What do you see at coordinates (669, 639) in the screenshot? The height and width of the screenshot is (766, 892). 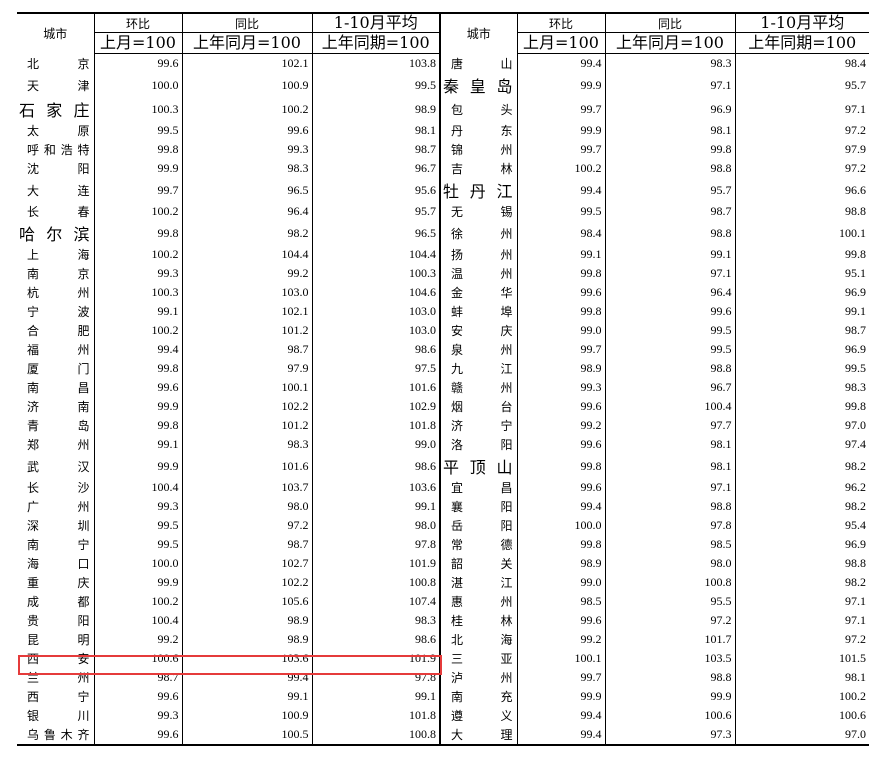 I see `yoy-cell: 101.7` at bounding box center [669, 639].